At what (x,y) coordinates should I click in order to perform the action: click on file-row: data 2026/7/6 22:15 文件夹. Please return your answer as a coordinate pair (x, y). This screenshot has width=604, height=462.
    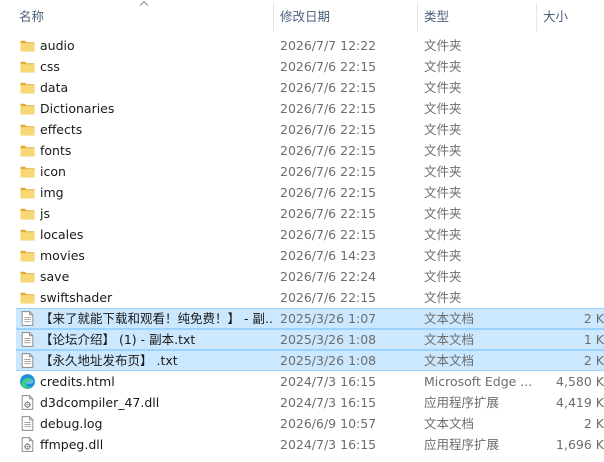
    Looking at the image, I should click on (302, 87).